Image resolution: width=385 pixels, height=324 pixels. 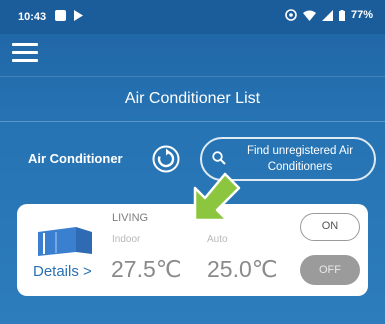 I want to click on play-notification-icon, so click(x=78, y=15).